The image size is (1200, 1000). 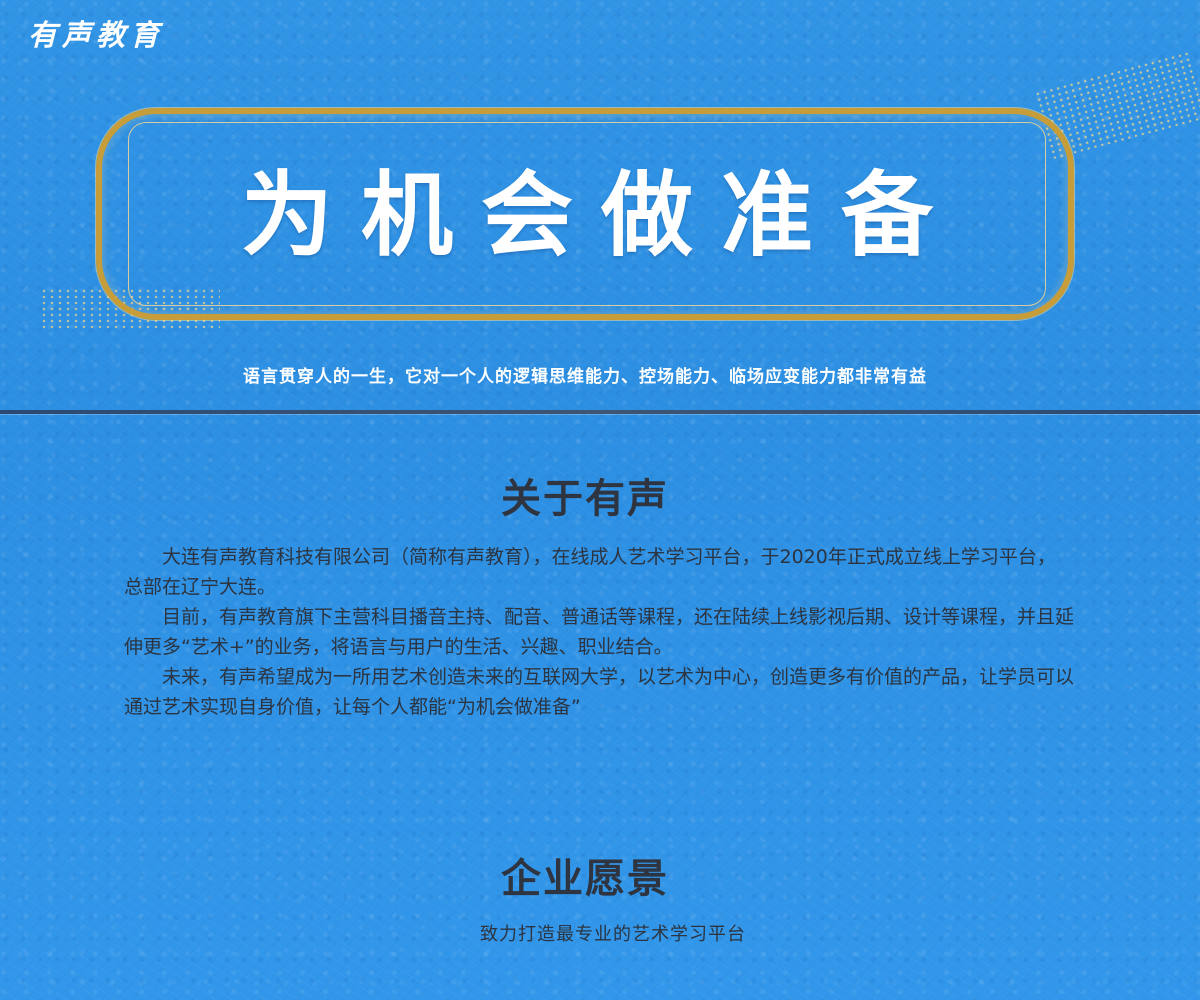 What do you see at coordinates (613, 934) in the screenshot?
I see `vision-text: 致力打造最专业的艺术学习平台` at bounding box center [613, 934].